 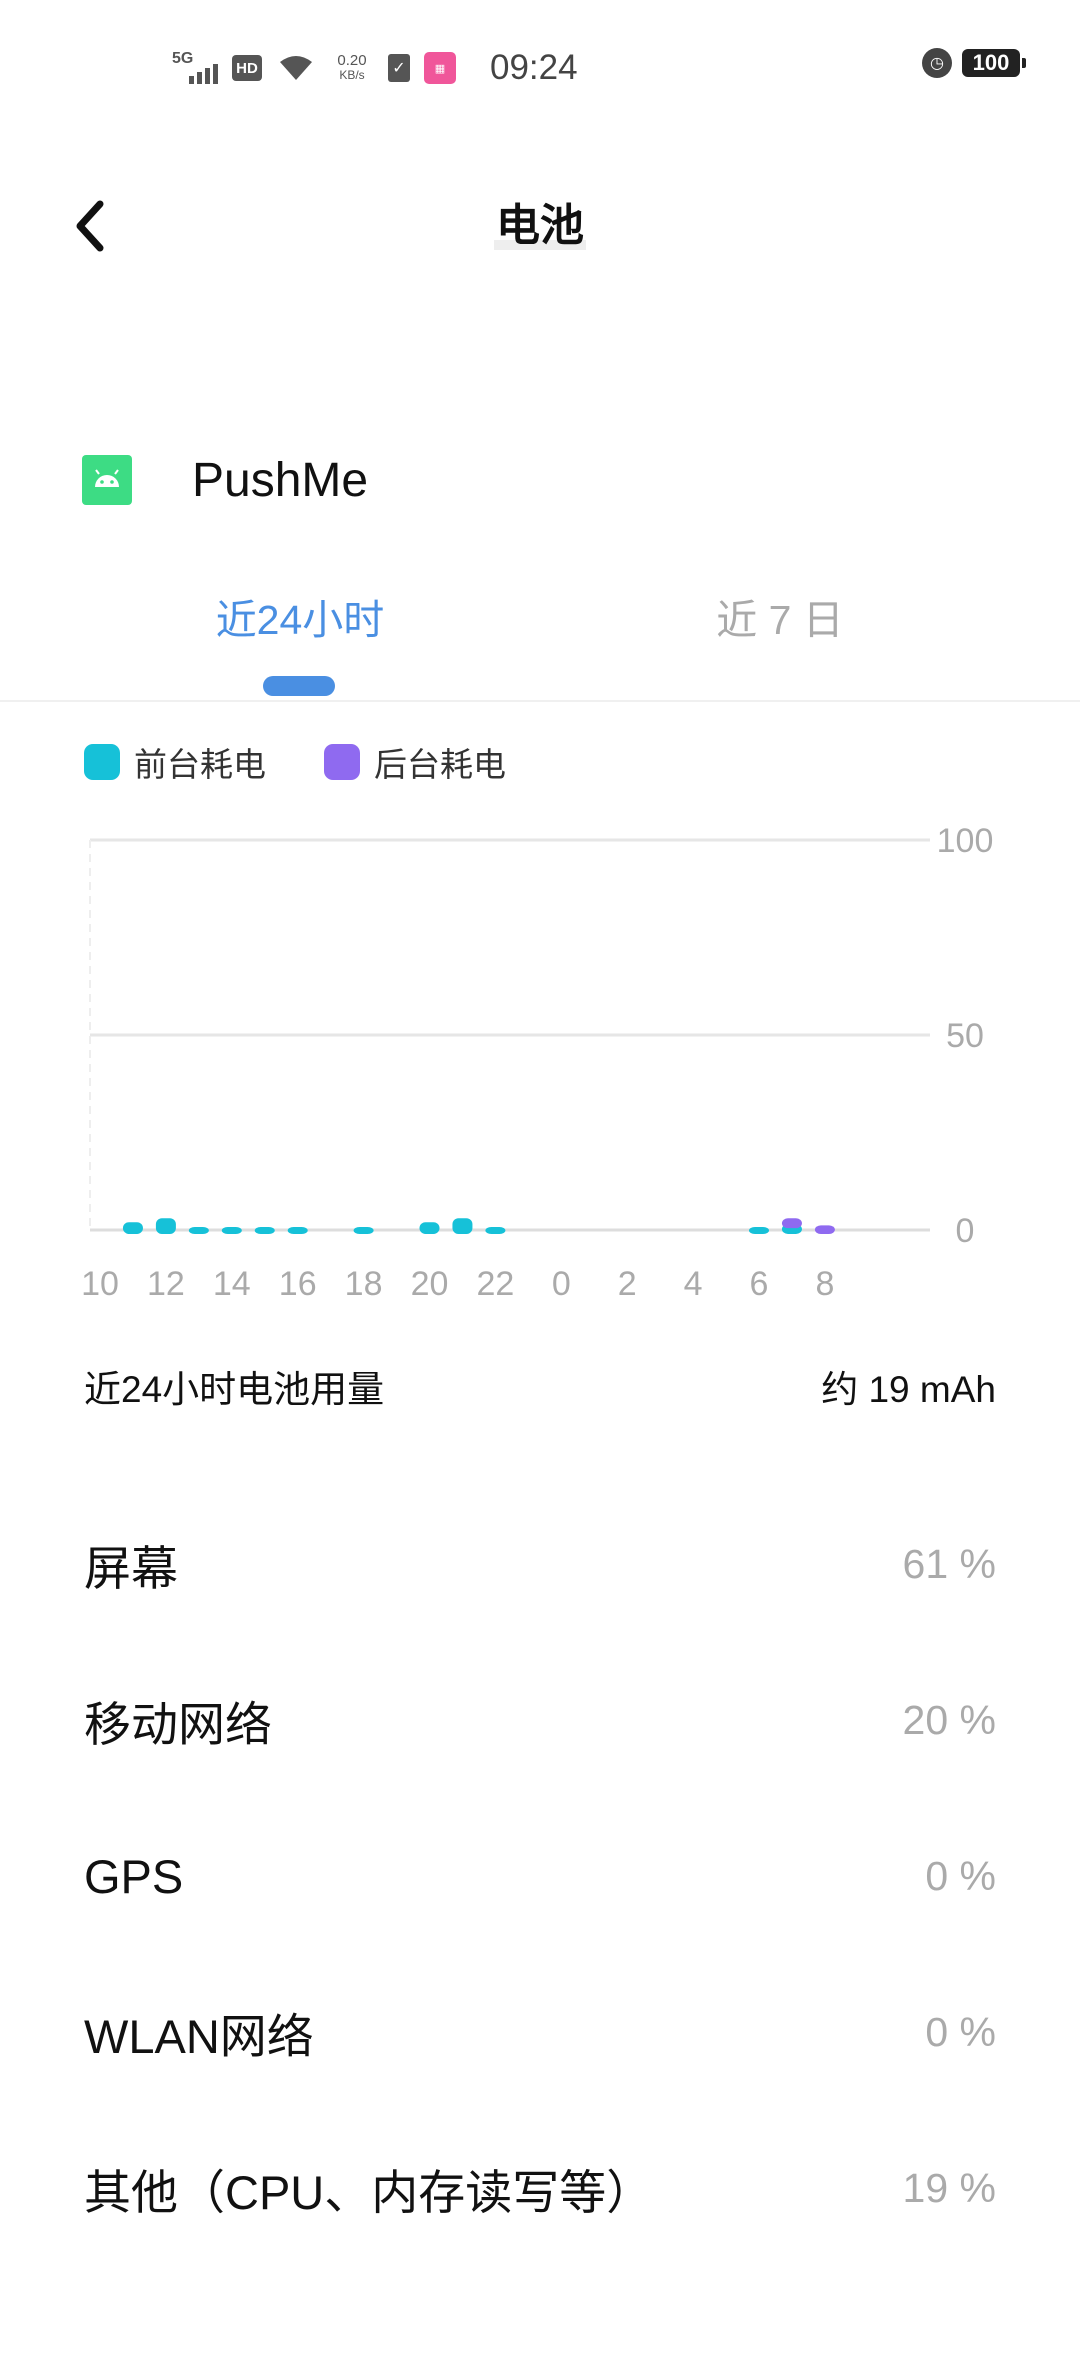 I want to click on hd-icon: HD, so click(x=247, y=68).